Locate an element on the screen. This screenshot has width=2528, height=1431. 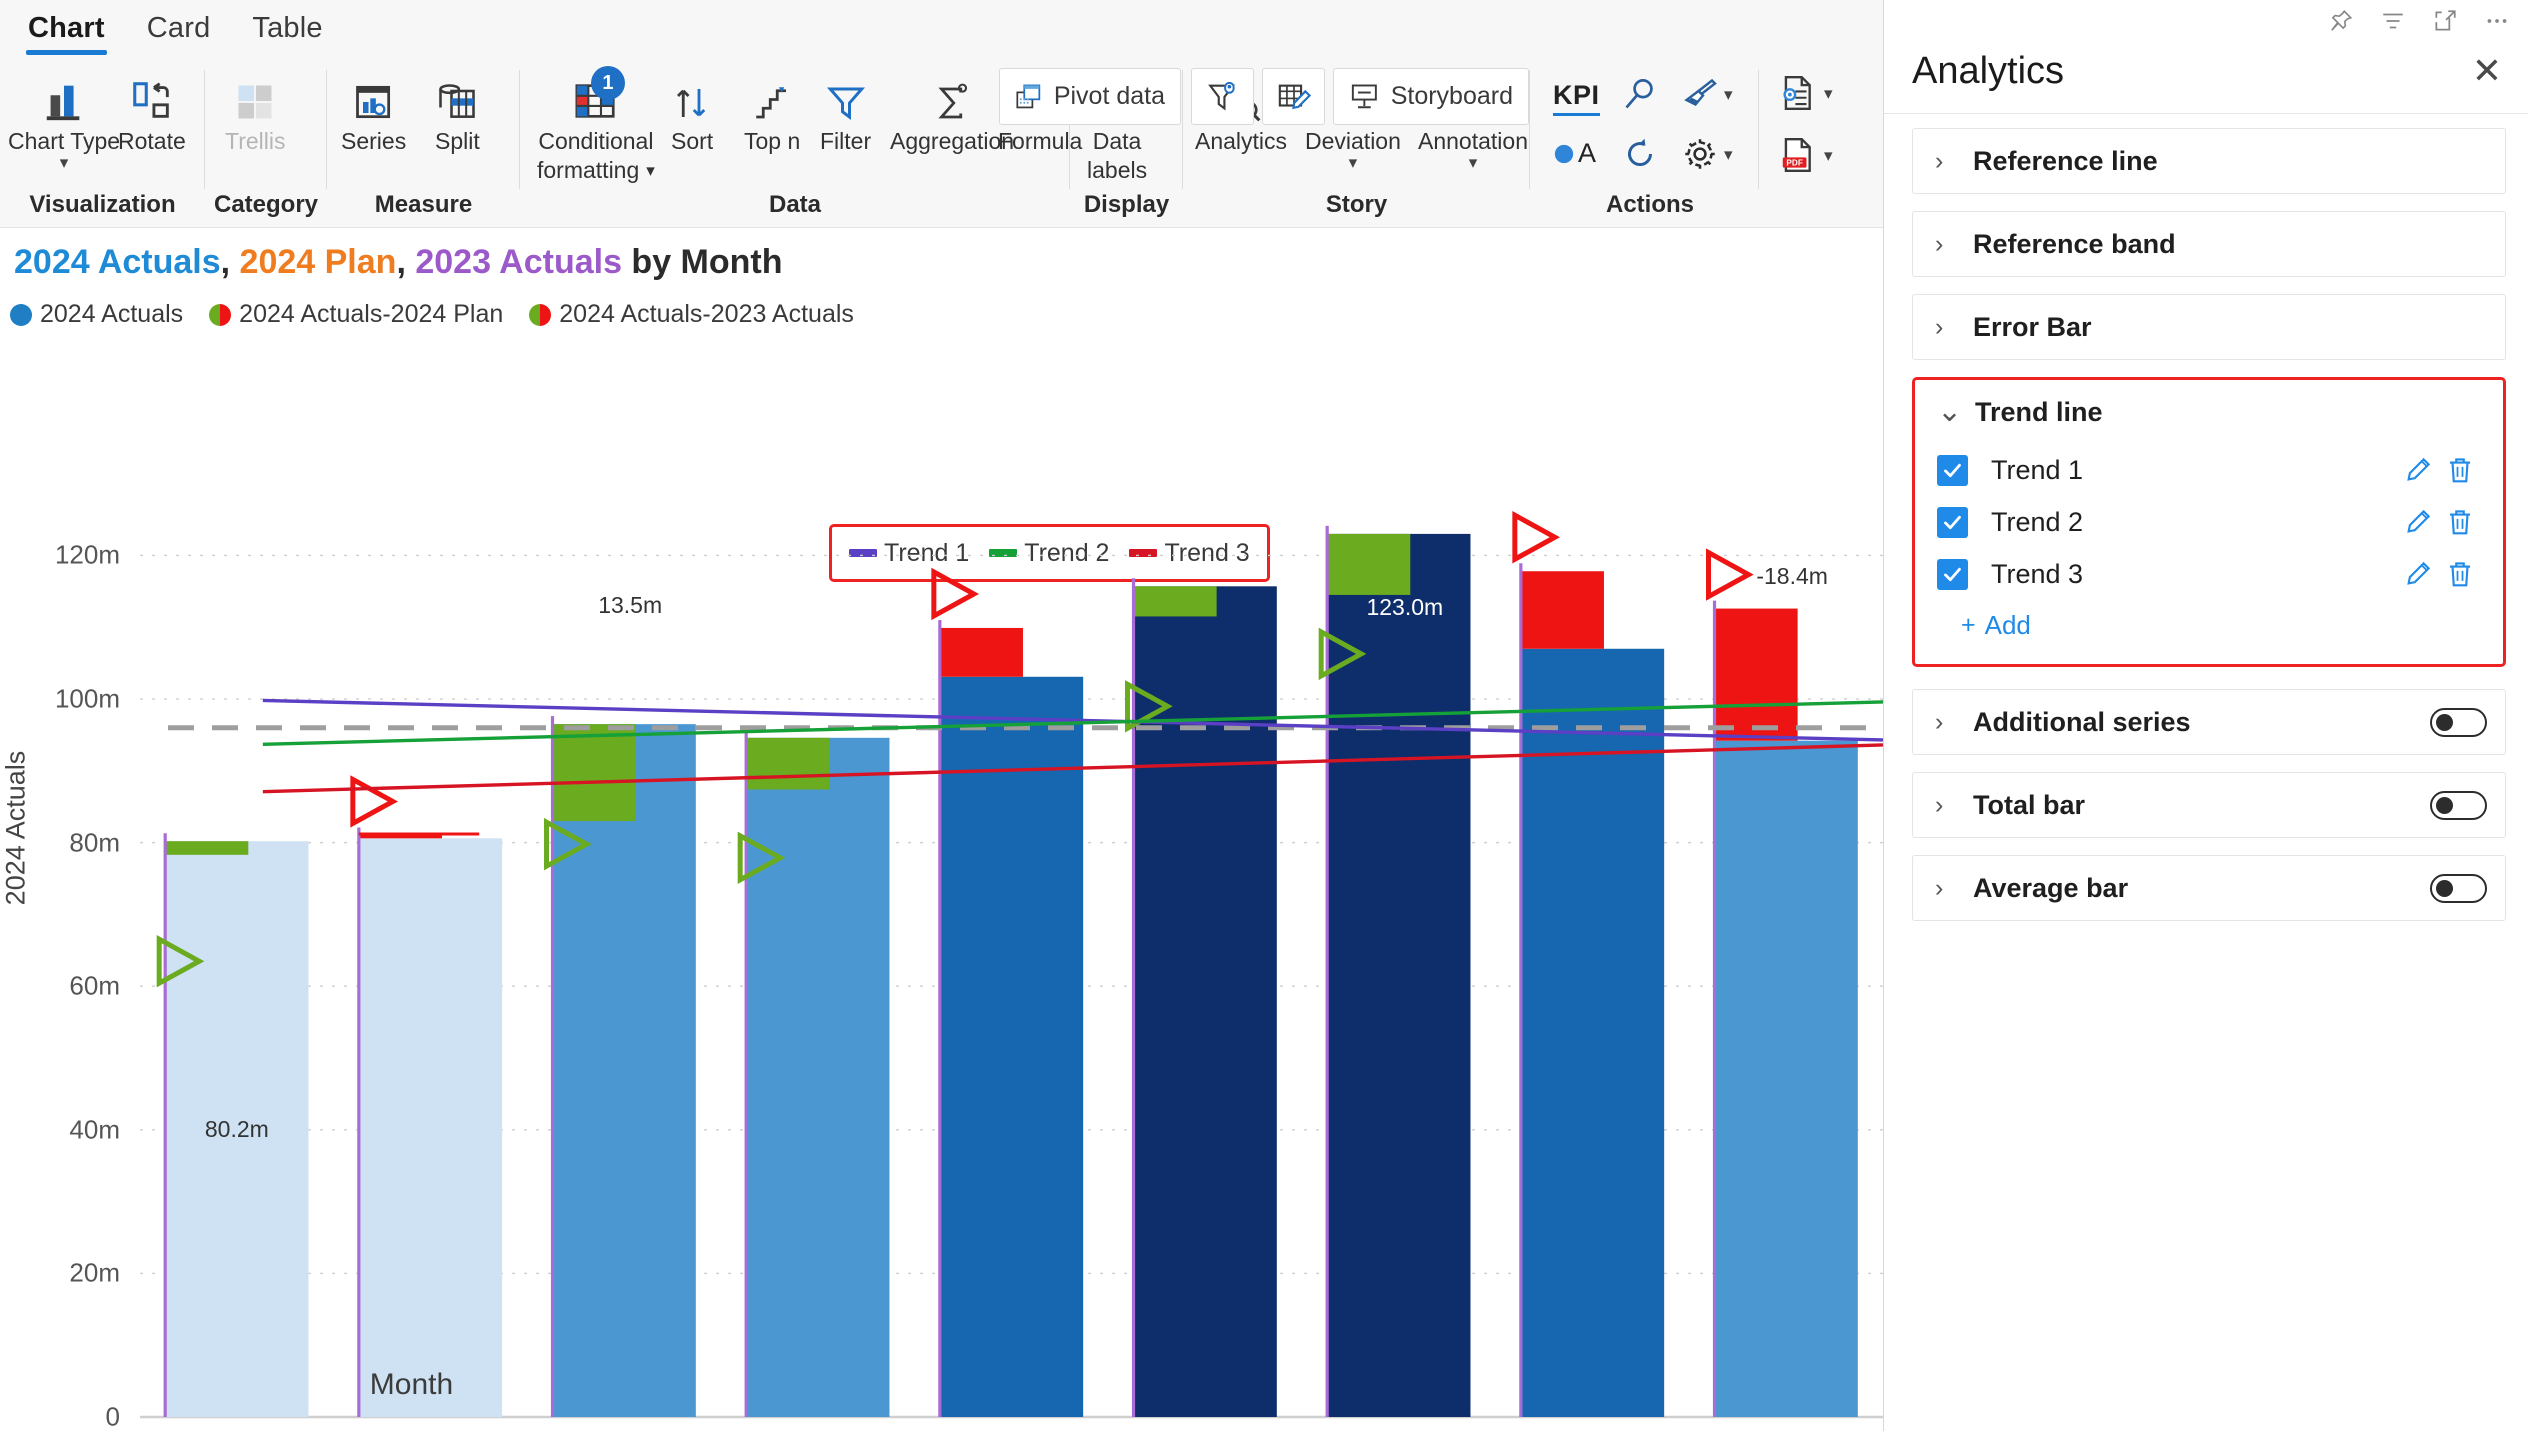
pivot-data-label: Pivot data is located at coordinates (1109, 96).